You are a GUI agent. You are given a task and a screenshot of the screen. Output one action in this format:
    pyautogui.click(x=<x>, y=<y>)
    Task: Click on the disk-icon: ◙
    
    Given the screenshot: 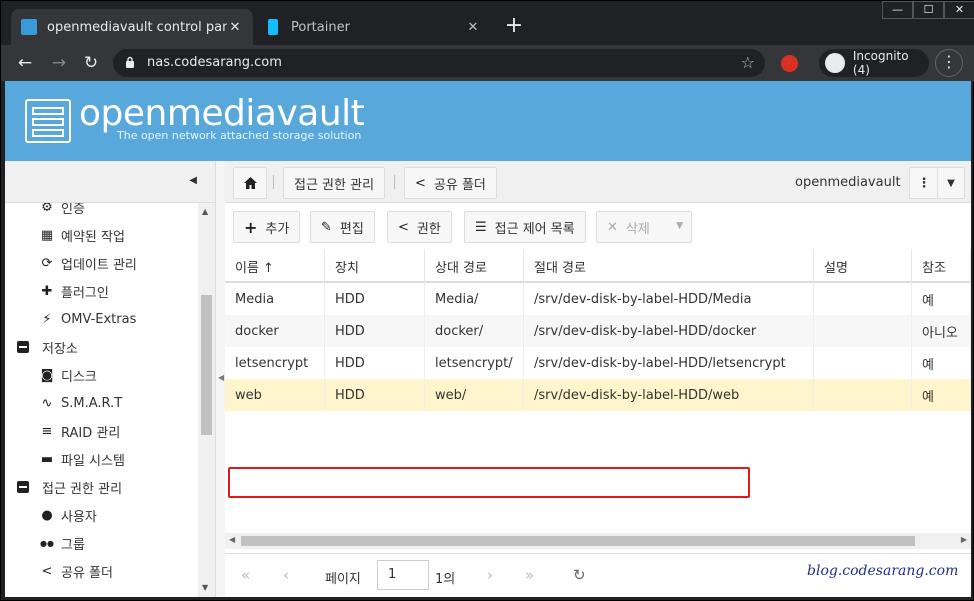 What is the action you would take?
    pyautogui.click(x=47, y=375)
    